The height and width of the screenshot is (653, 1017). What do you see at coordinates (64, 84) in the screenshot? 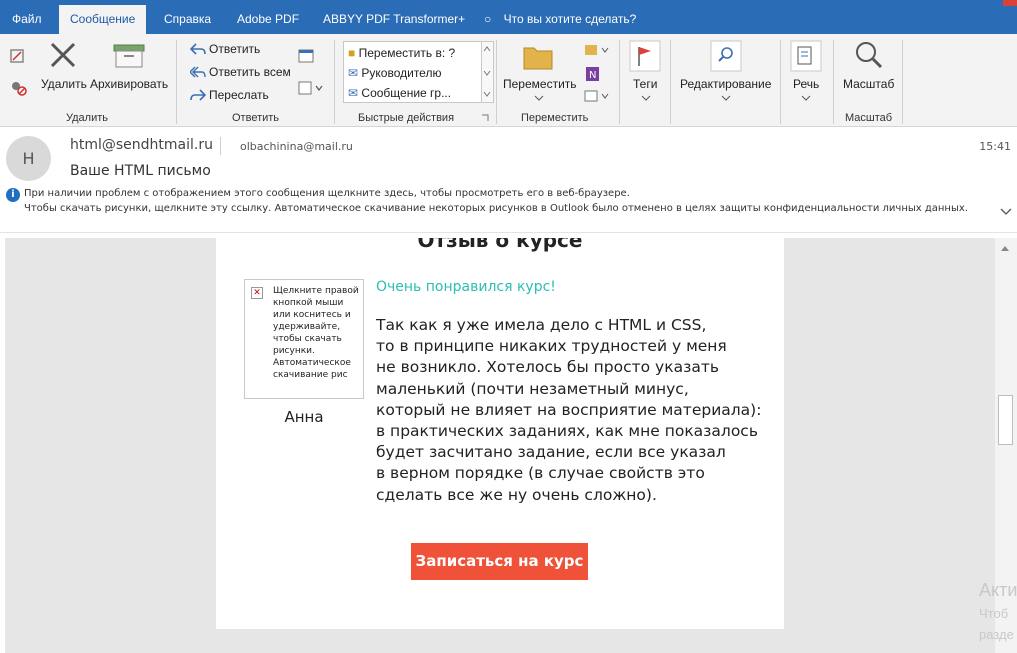
I see `delete-button: Удалить` at bounding box center [64, 84].